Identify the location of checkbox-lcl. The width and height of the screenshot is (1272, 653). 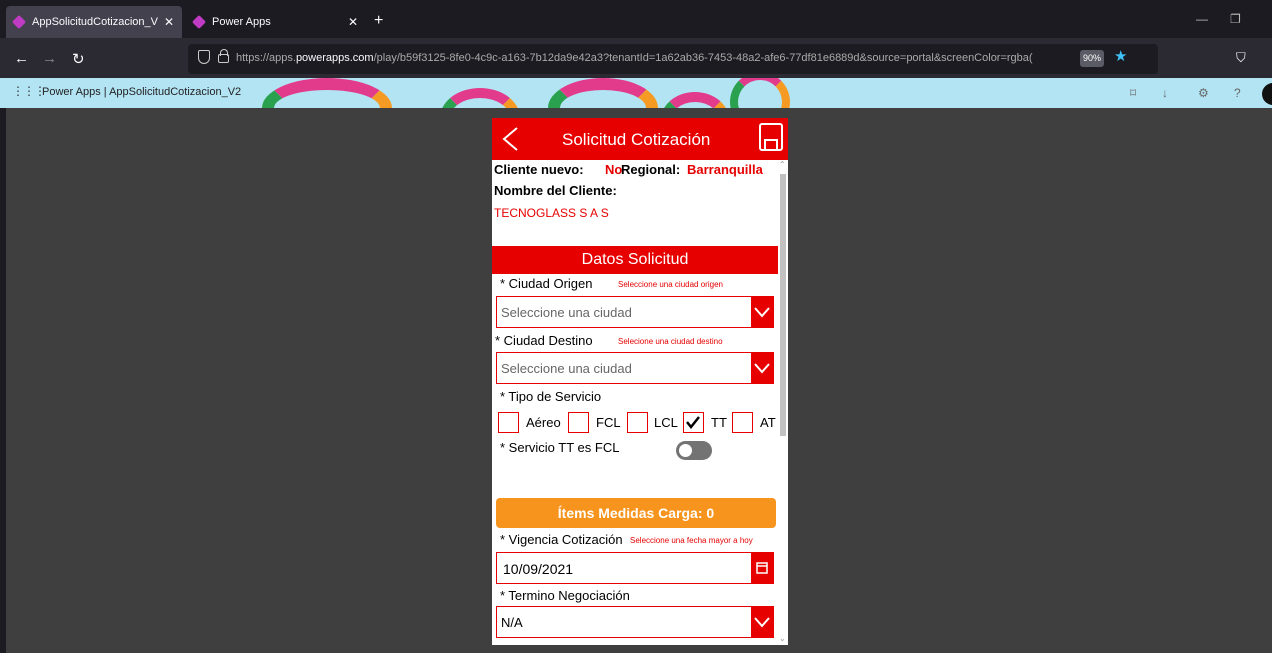
(637, 422).